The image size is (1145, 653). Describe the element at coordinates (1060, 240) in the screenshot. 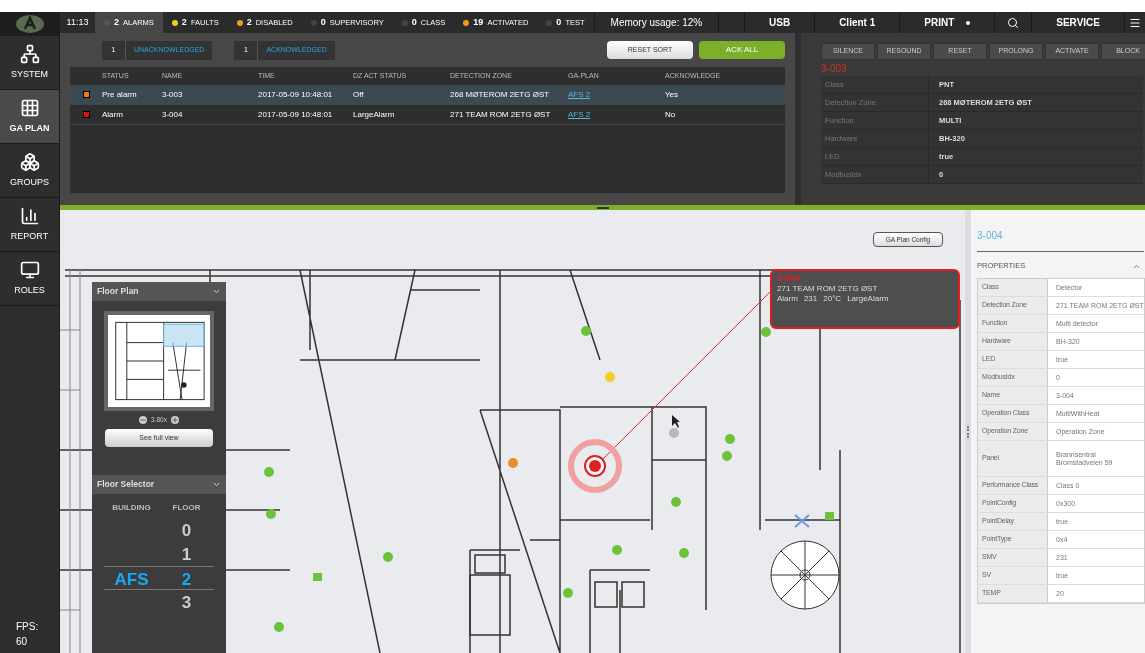

I see `properties-title: 3-004` at that location.